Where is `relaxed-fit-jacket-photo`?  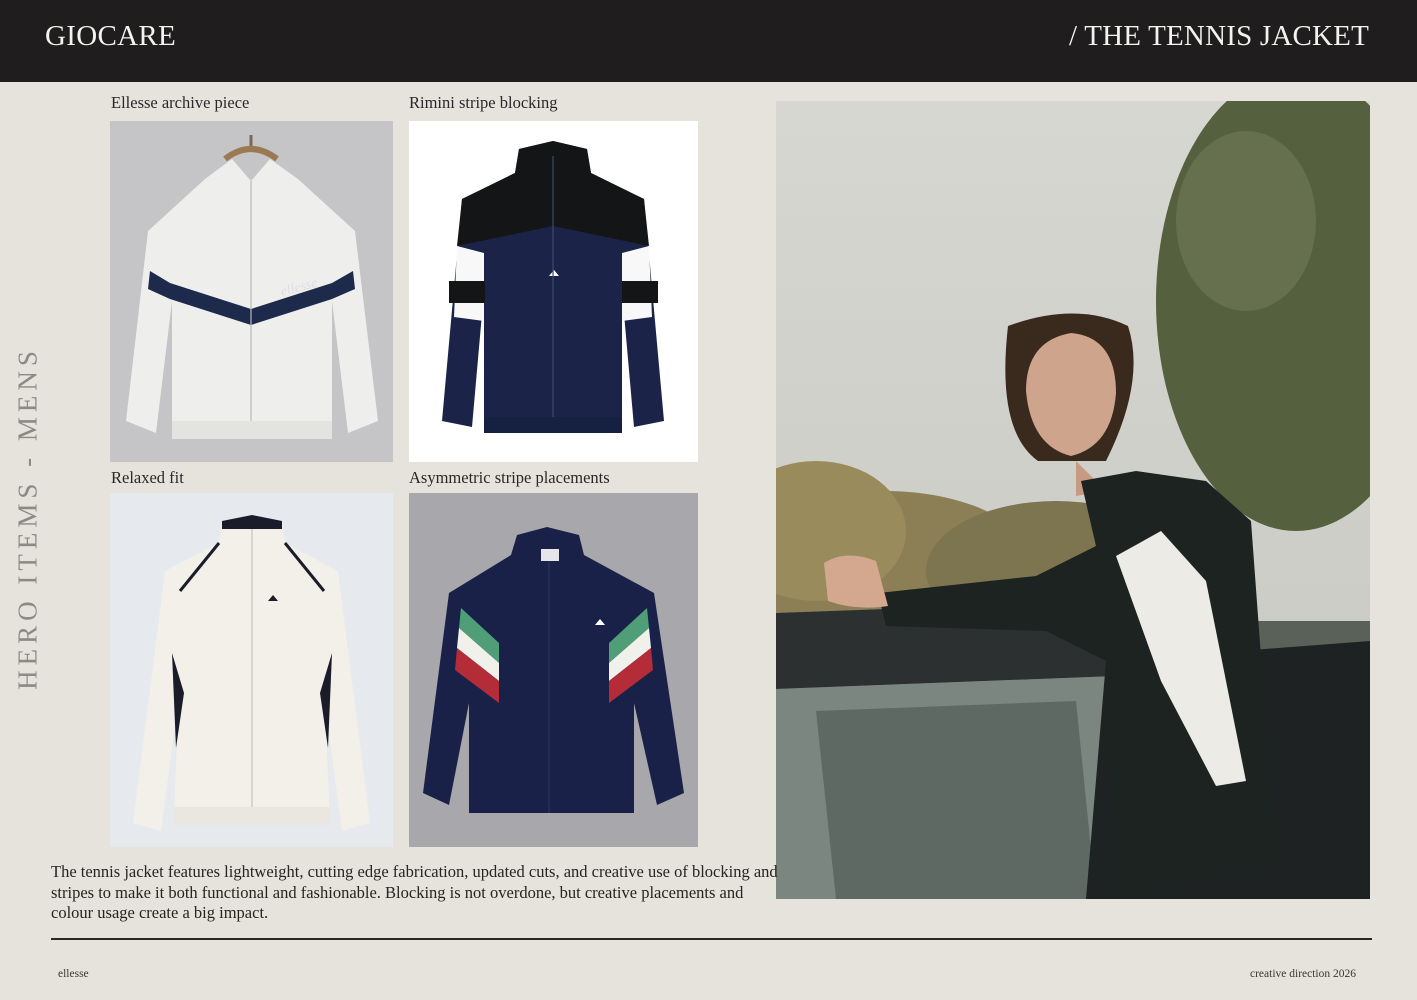
relaxed-fit-jacket-photo is located at coordinates (251, 670).